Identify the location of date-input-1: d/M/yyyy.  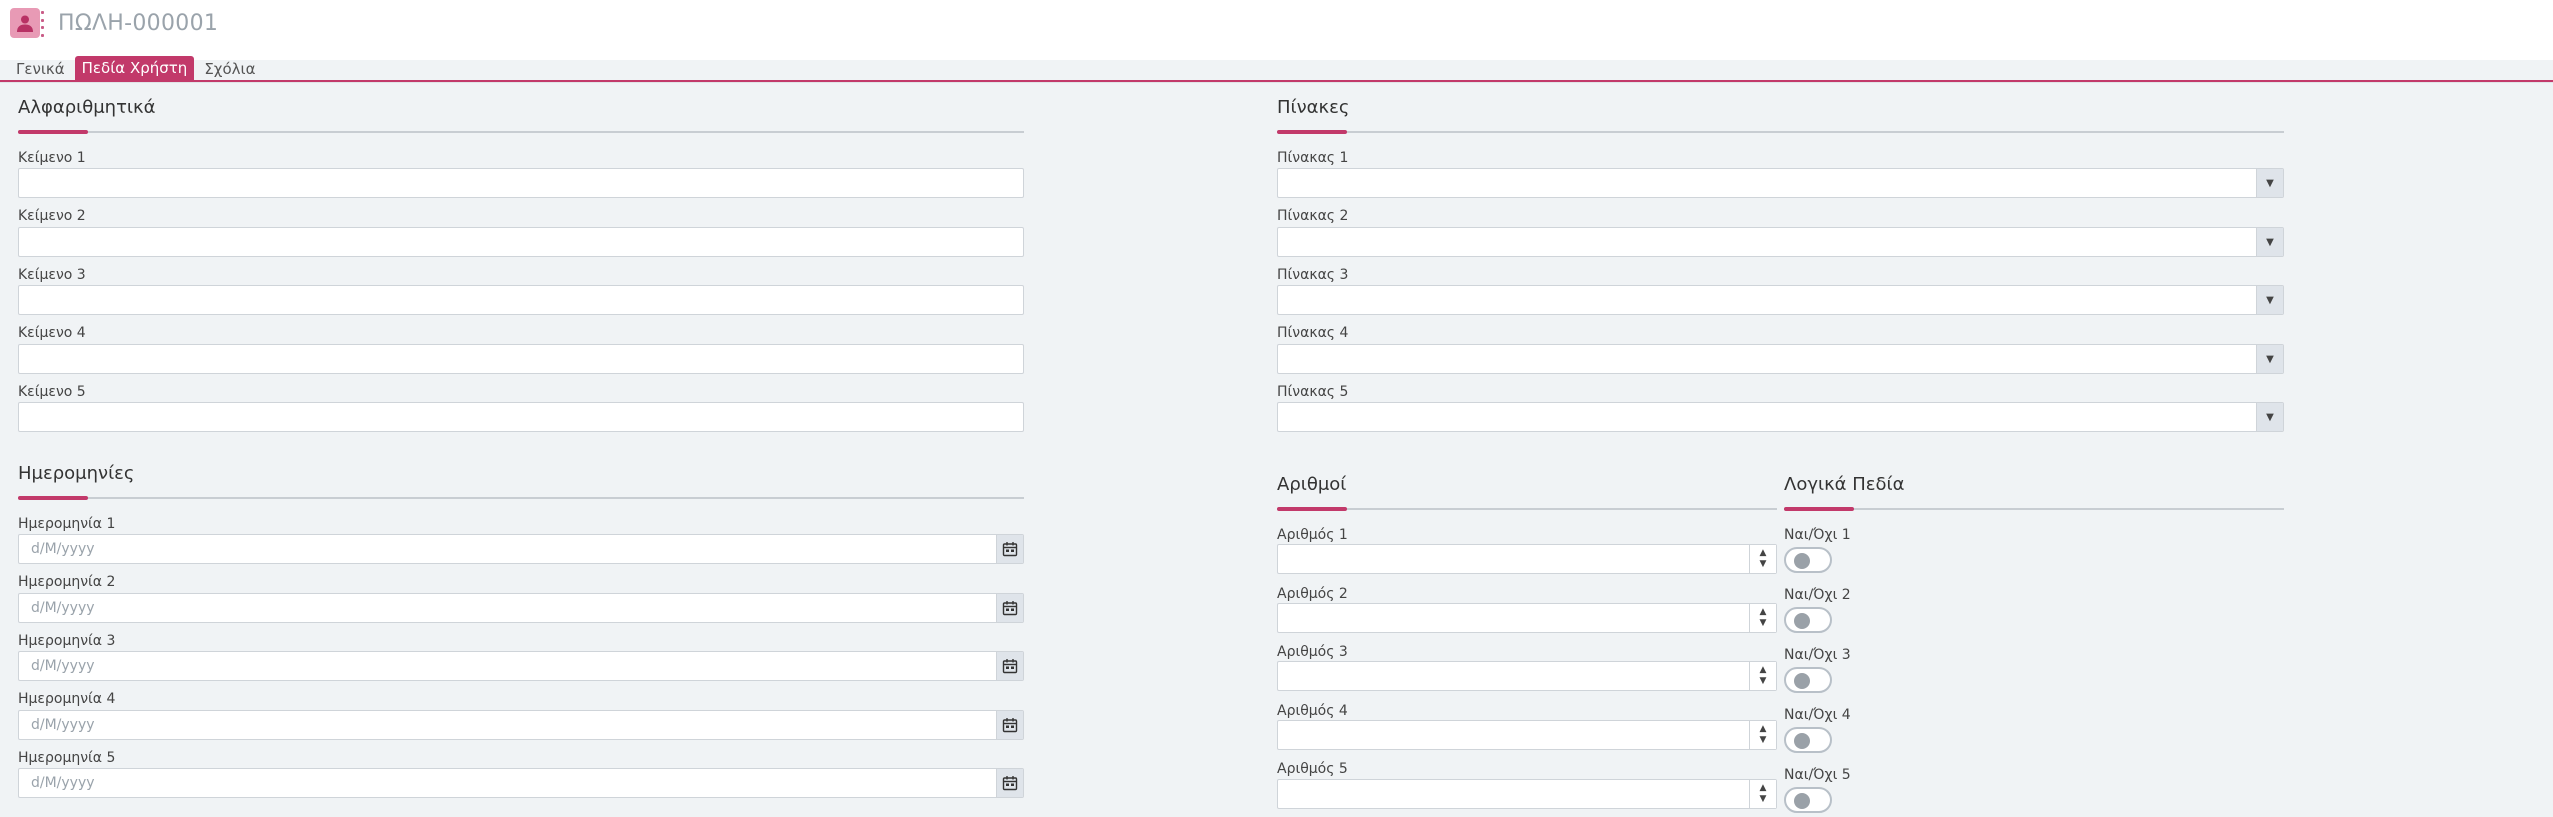
(521, 549).